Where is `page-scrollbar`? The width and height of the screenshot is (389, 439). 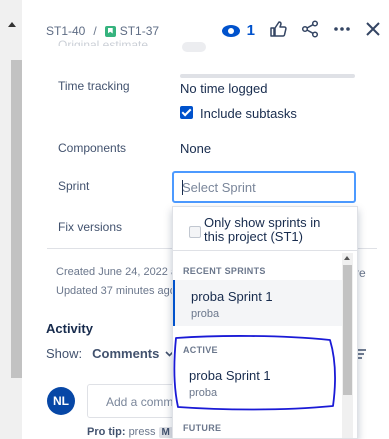 page-scrollbar is located at coordinates (11, 219).